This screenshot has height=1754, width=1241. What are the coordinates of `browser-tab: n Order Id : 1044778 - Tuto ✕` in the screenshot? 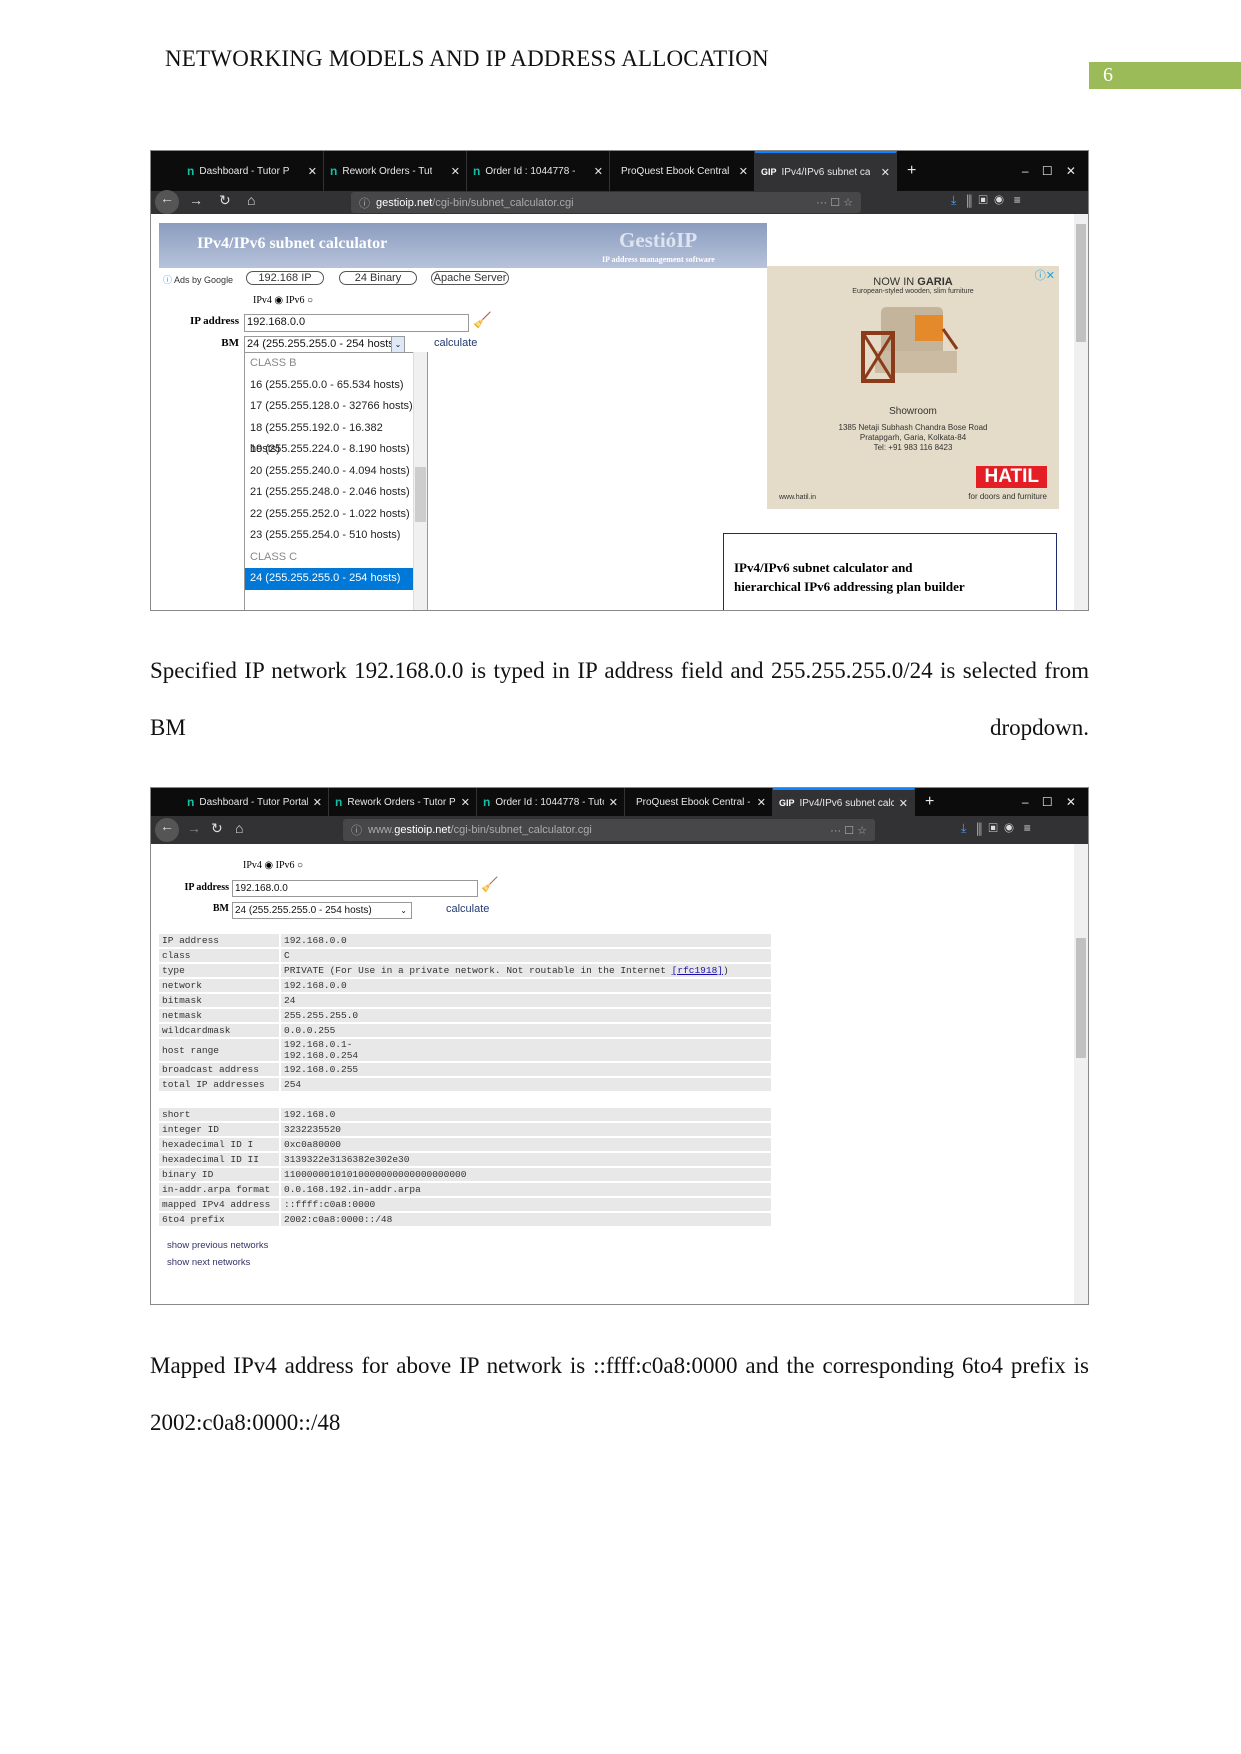 It's located at (551, 802).